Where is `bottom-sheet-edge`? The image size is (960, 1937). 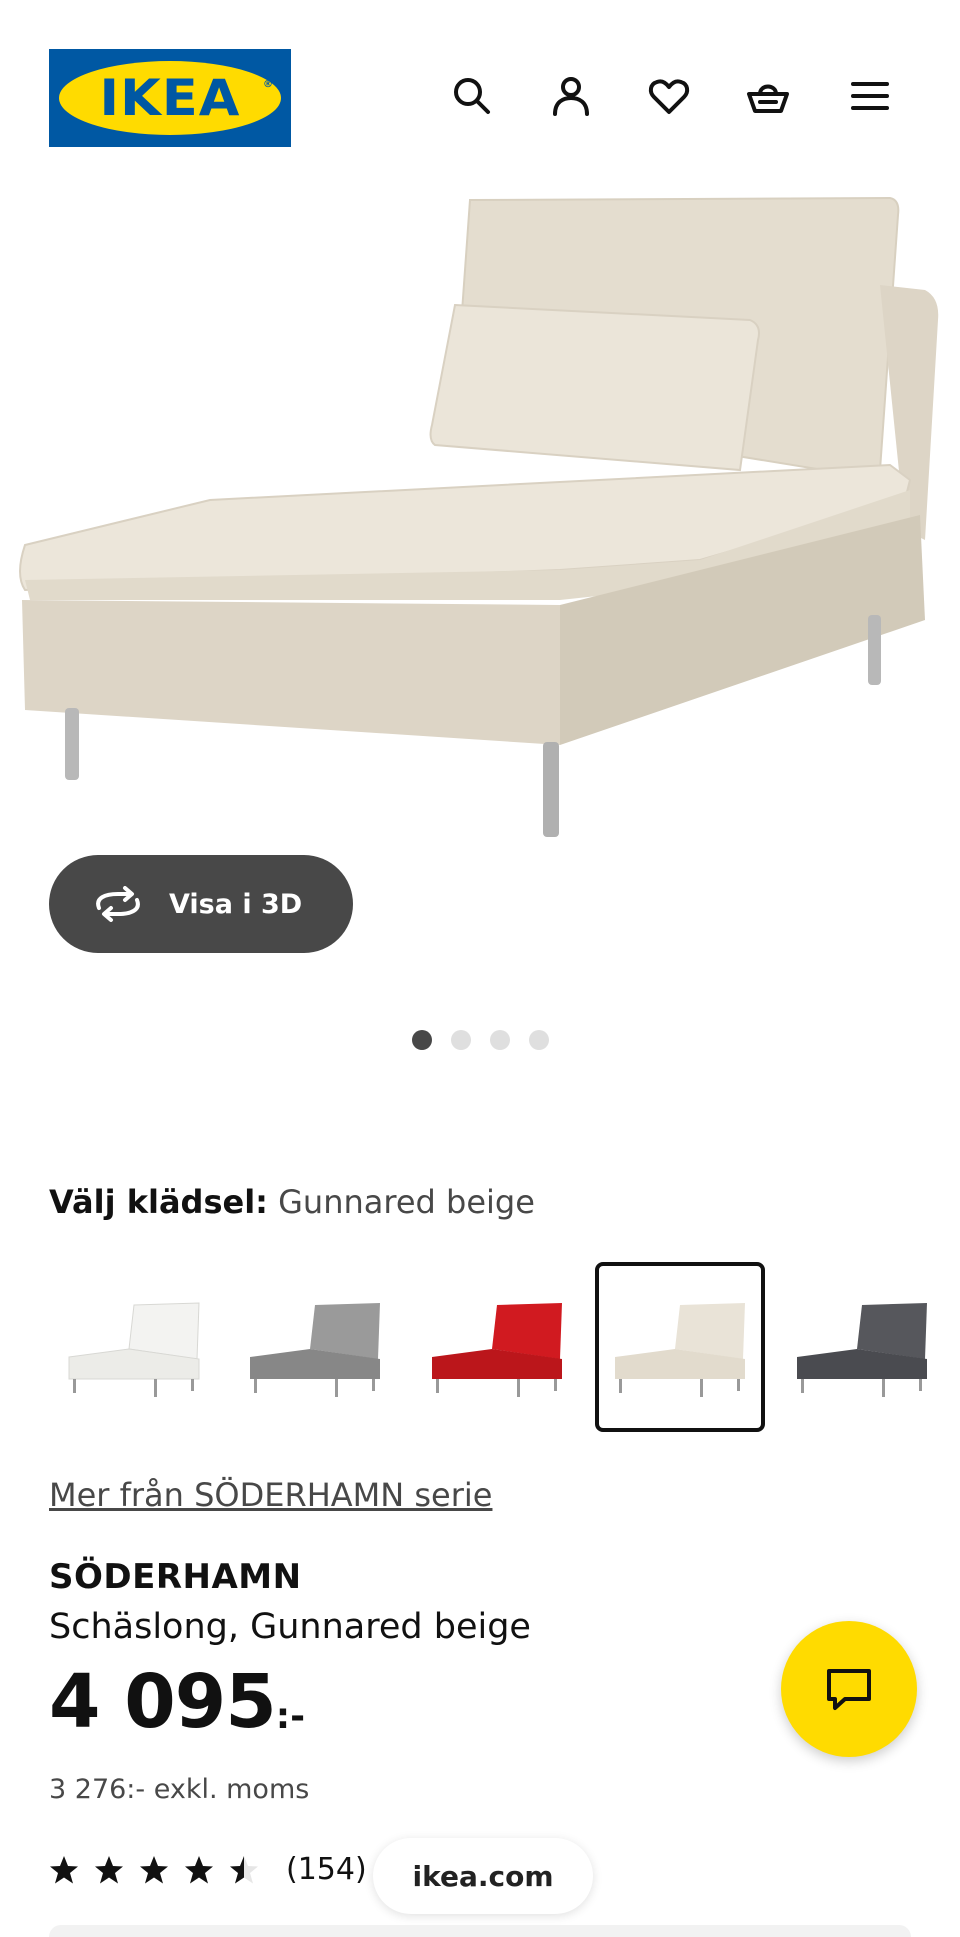 bottom-sheet-edge is located at coordinates (480, 1931).